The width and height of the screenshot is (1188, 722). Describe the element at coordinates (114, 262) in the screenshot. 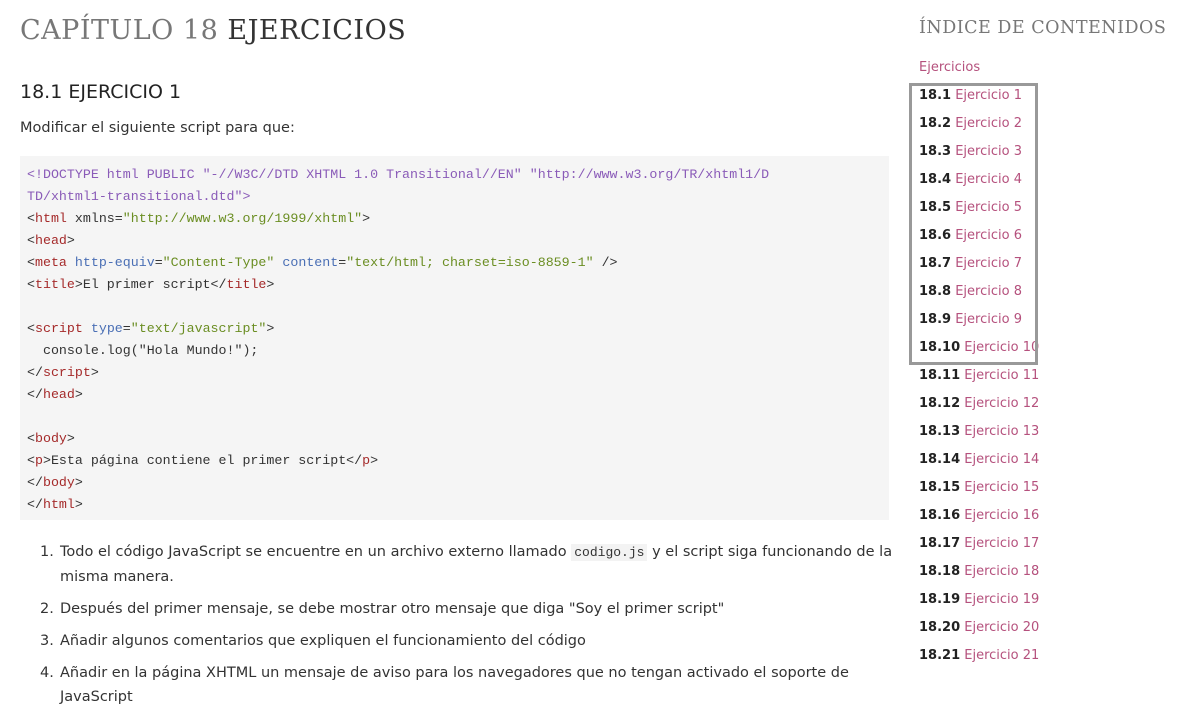

I see `code-token: http-equiv` at that location.